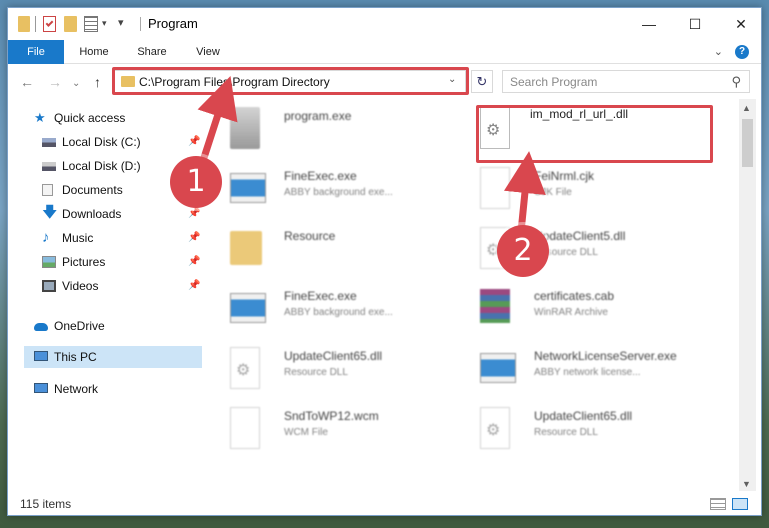 The width and height of the screenshot is (769, 528). Describe the element at coordinates (525, 192) in the screenshot. I see `arrow-to-target-file` at that location.